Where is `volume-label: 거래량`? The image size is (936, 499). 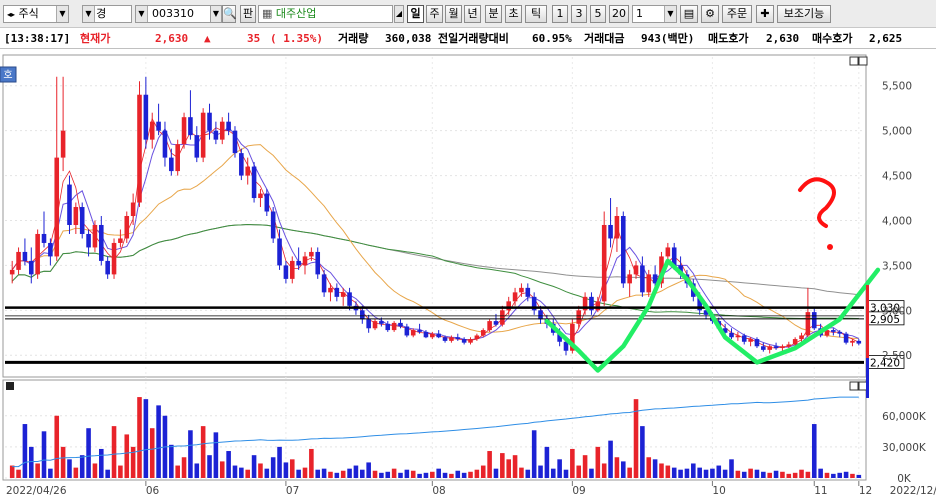
volume-label: 거래량 is located at coordinates (353, 38).